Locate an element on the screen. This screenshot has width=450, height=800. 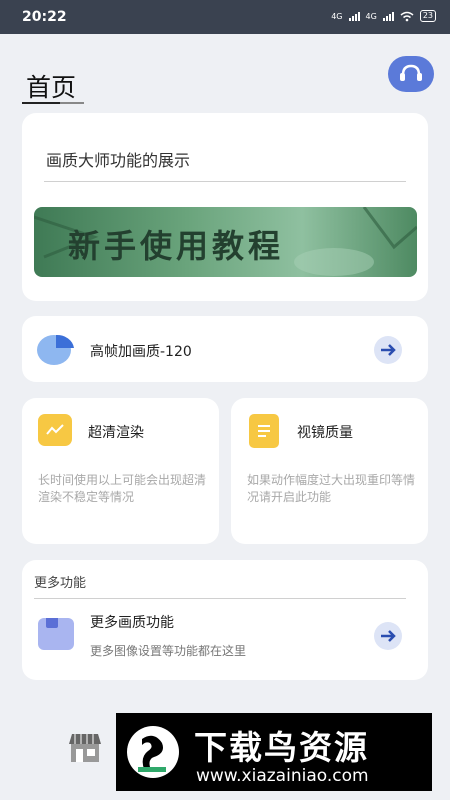
wifi-icon is located at coordinates (407, 16).